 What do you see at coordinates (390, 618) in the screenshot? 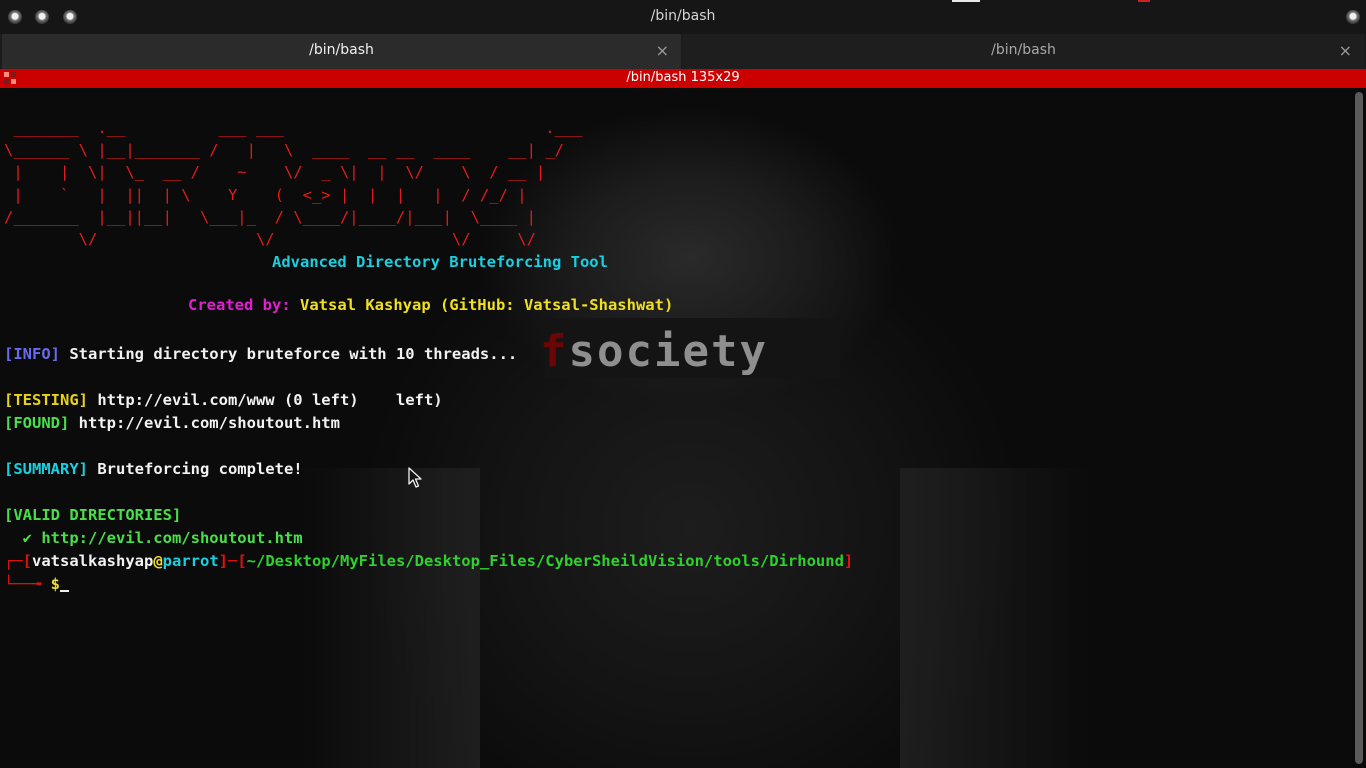
I see `wallpaper-hood-left` at bounding box center [390, 618].